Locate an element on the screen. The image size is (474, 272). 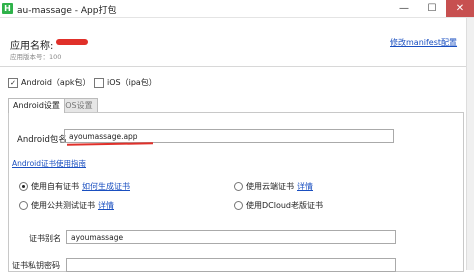
radio-cloud-certificate-label: 使用云端证书 详情 is located at coordinates (279, 186).